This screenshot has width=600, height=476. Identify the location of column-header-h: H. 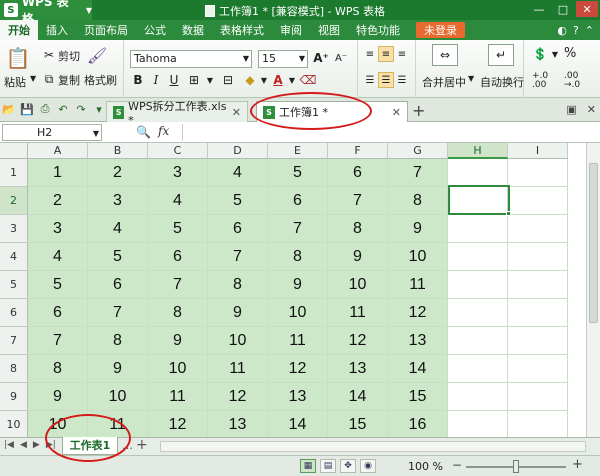
(478, 151).